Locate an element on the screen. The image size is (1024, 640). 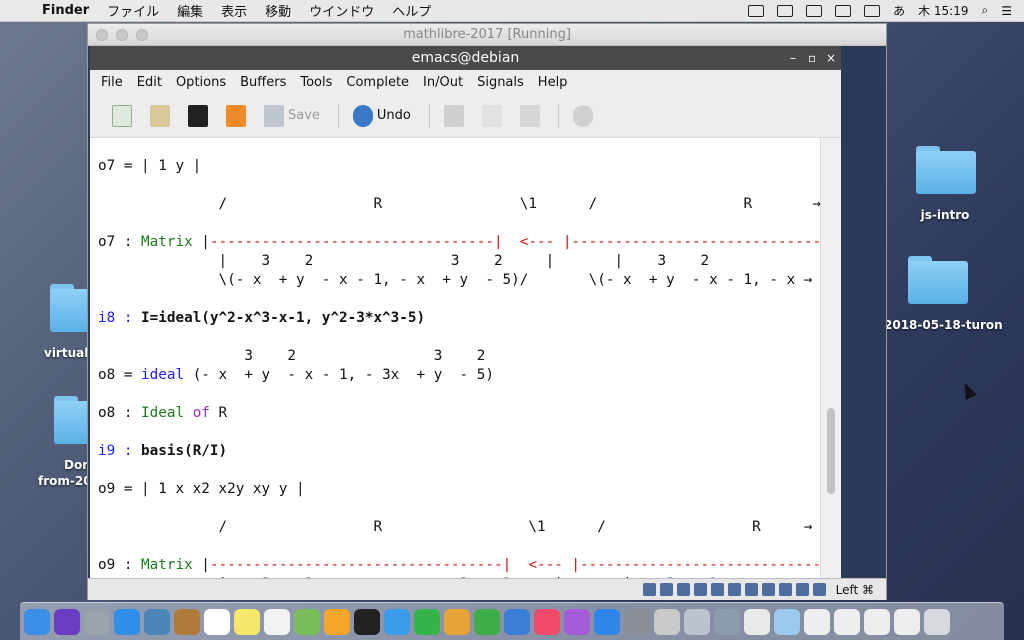
notes-icon is located at coordinates (247, 621).